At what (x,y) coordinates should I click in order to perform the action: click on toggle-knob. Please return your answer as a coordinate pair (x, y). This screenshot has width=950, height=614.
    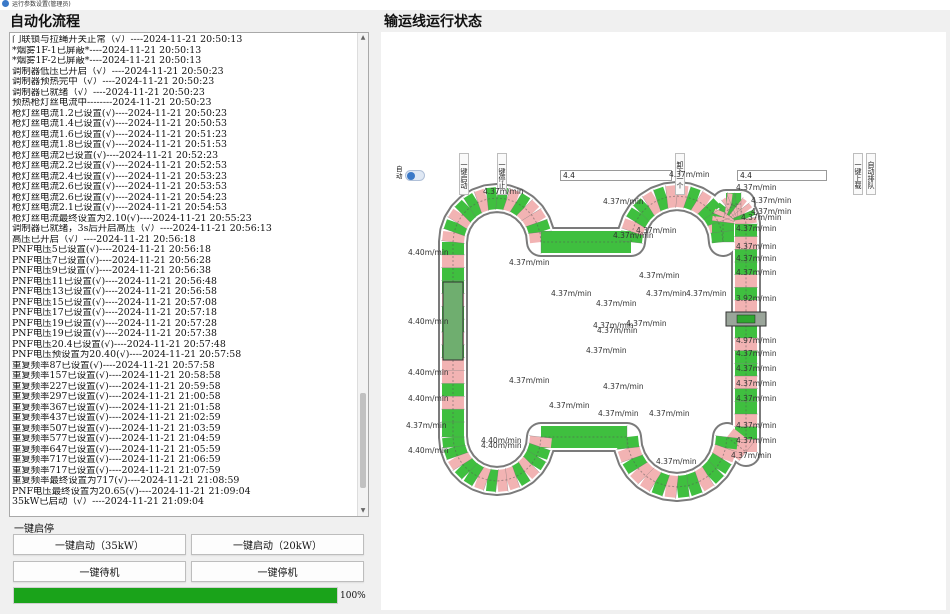
    Looking at the image, I should click on (411, 176).